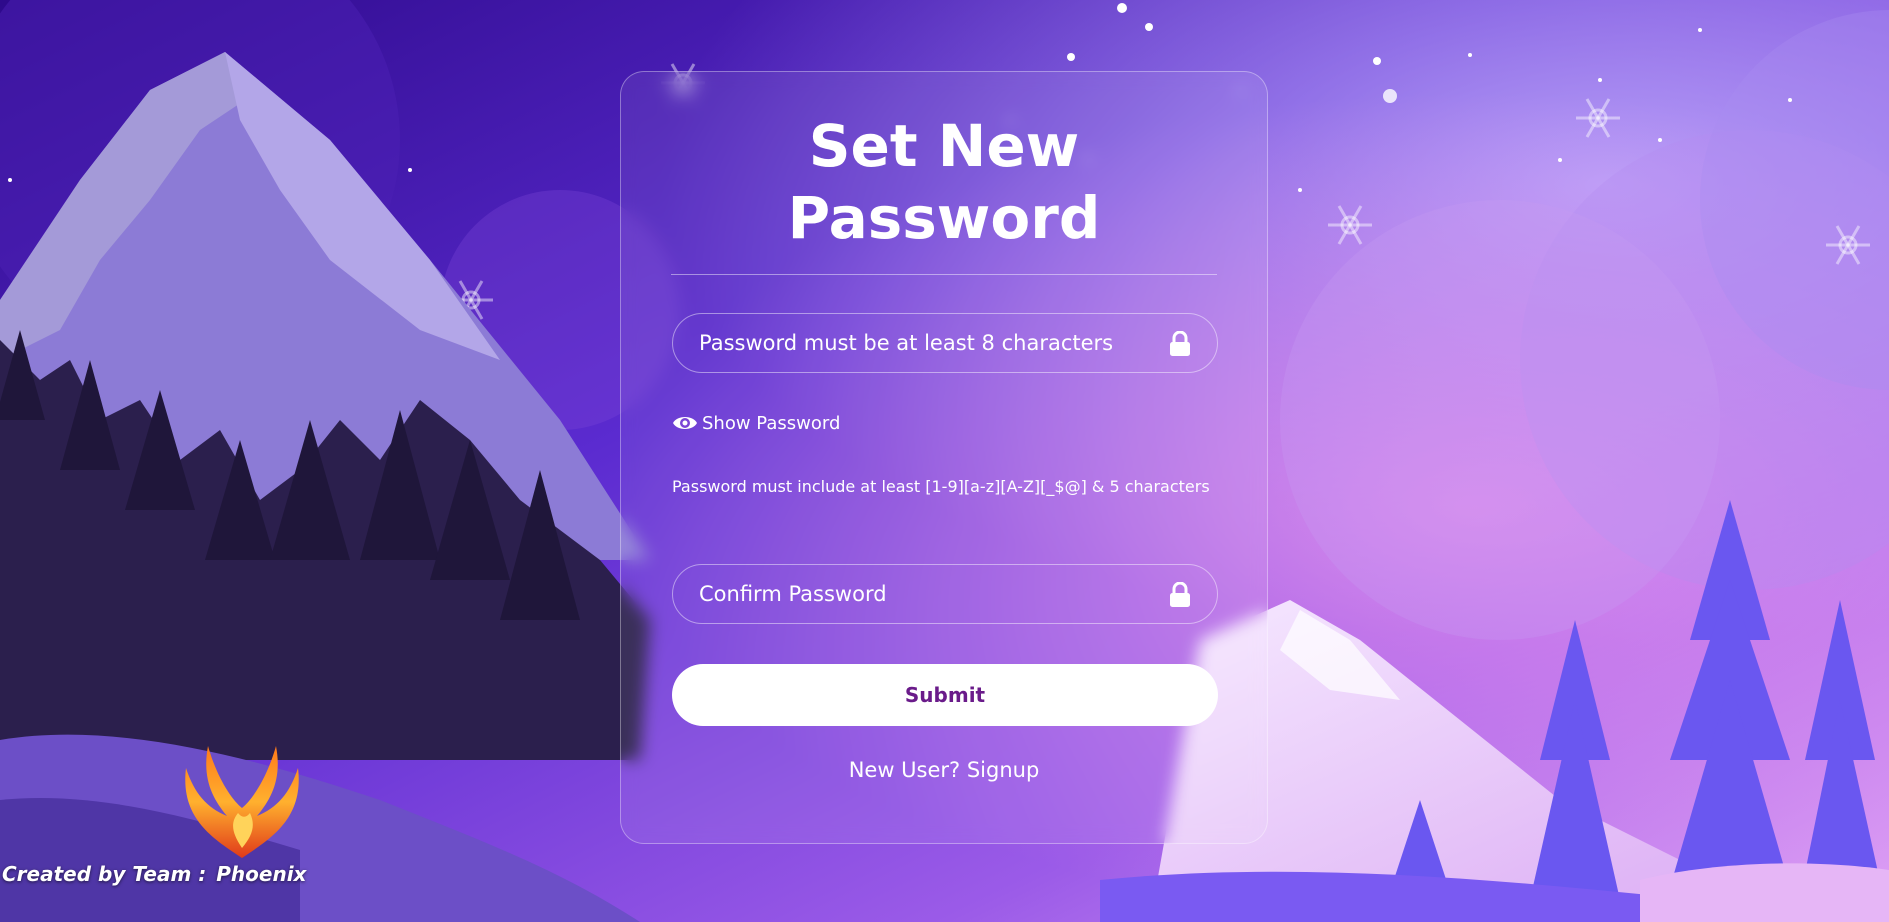  What do you see at coordinates (944, 146) in the screenshot?
I see `title-line-1: Set New` at bounding box center [944, 146].